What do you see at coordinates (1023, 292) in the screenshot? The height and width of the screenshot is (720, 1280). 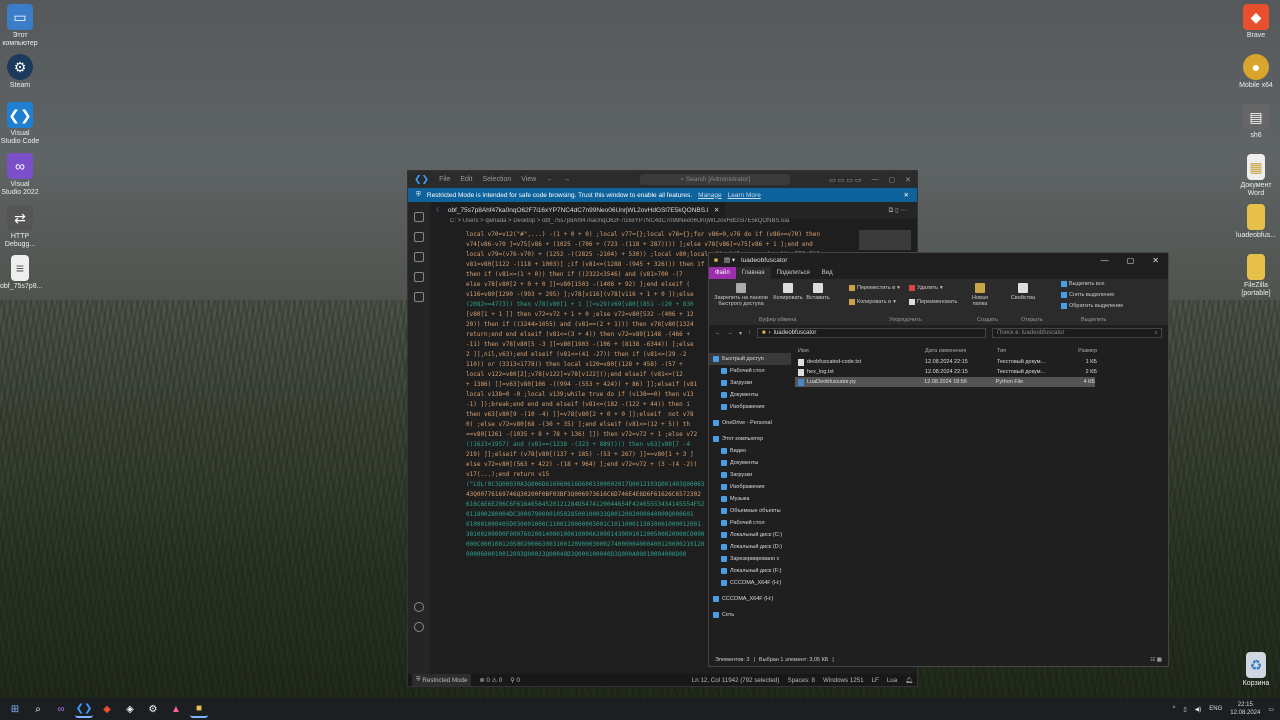 I see `properties-button: Свойства` at bounding box center [1023, 292].